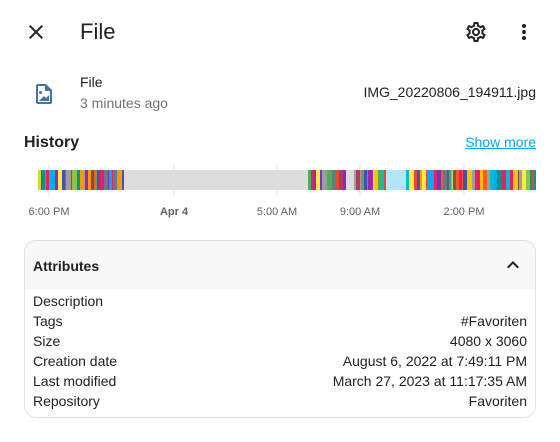 Image resolution: width=560 pixels, height=442 pixels. I want to click on timeline-chart, so click(280, 183).